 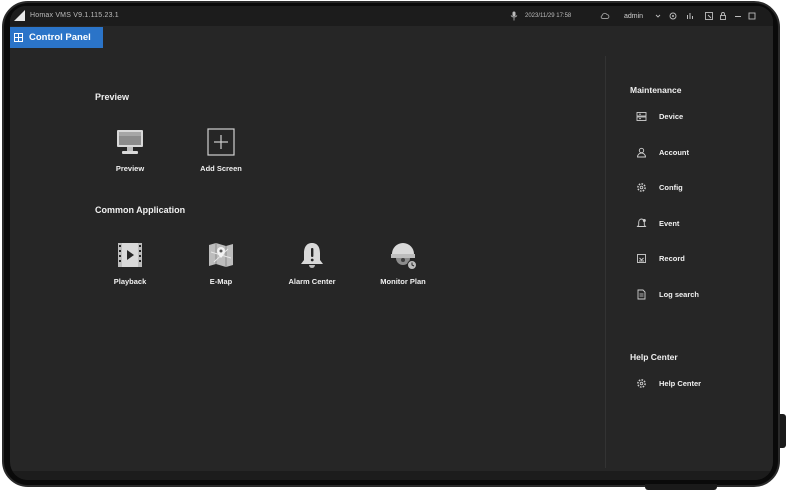 What do you see at coordinates (548, 16) in the screenshot?
I see `datetime-display: 2023/11/29 17:58` at bounding box center [548, 16].